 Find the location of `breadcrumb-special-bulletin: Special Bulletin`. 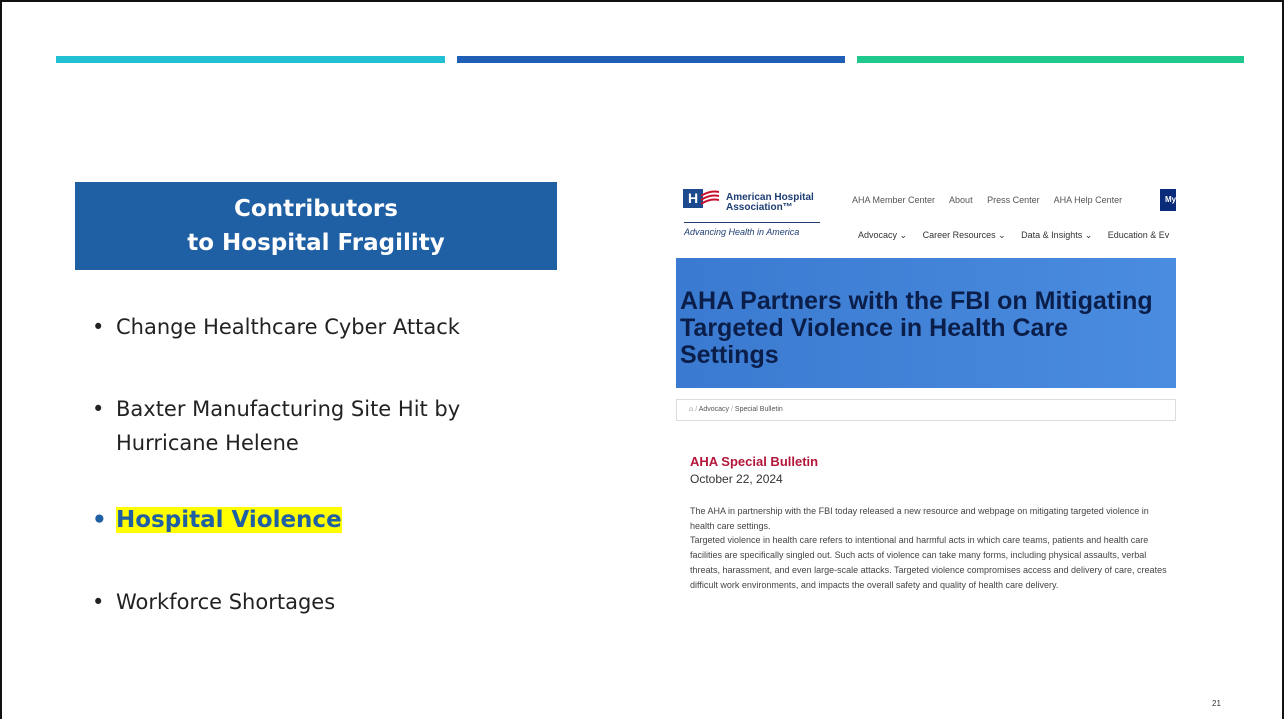

breadcrumb-special-bulletin: Special Bulletin is located at coordinates (758, 409).